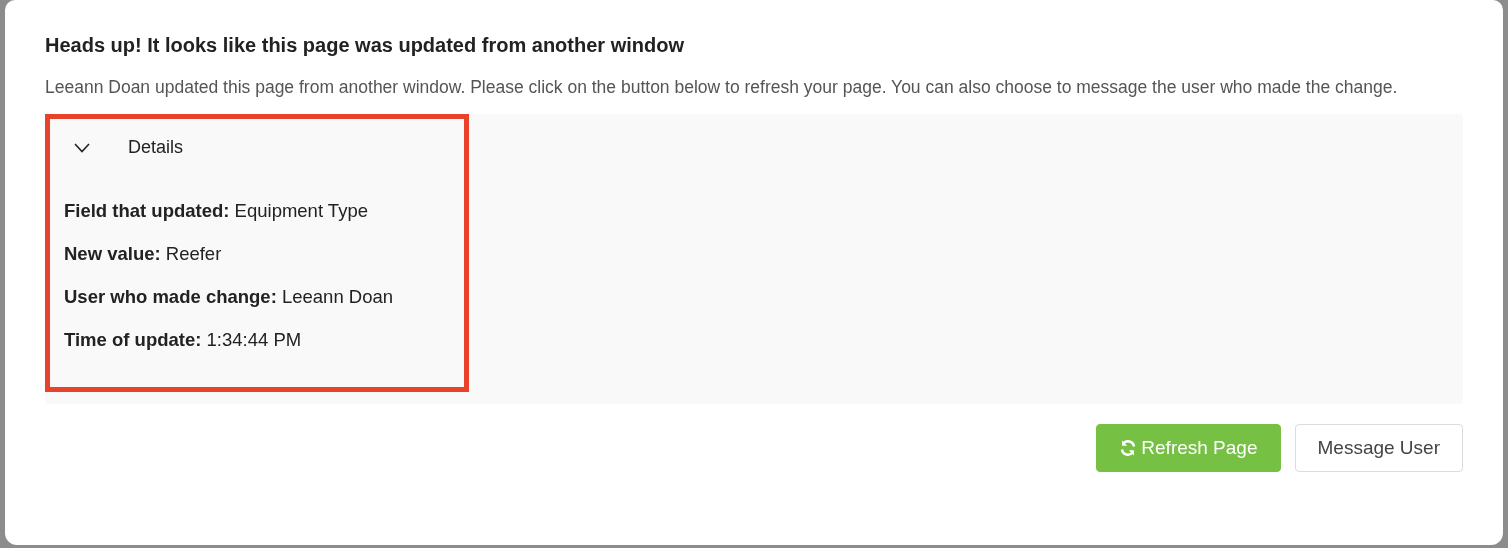 This screenshot has width=1508, height=548. I want to click on detail-line: User who made change: Leeann Doan, so click(229, 297).